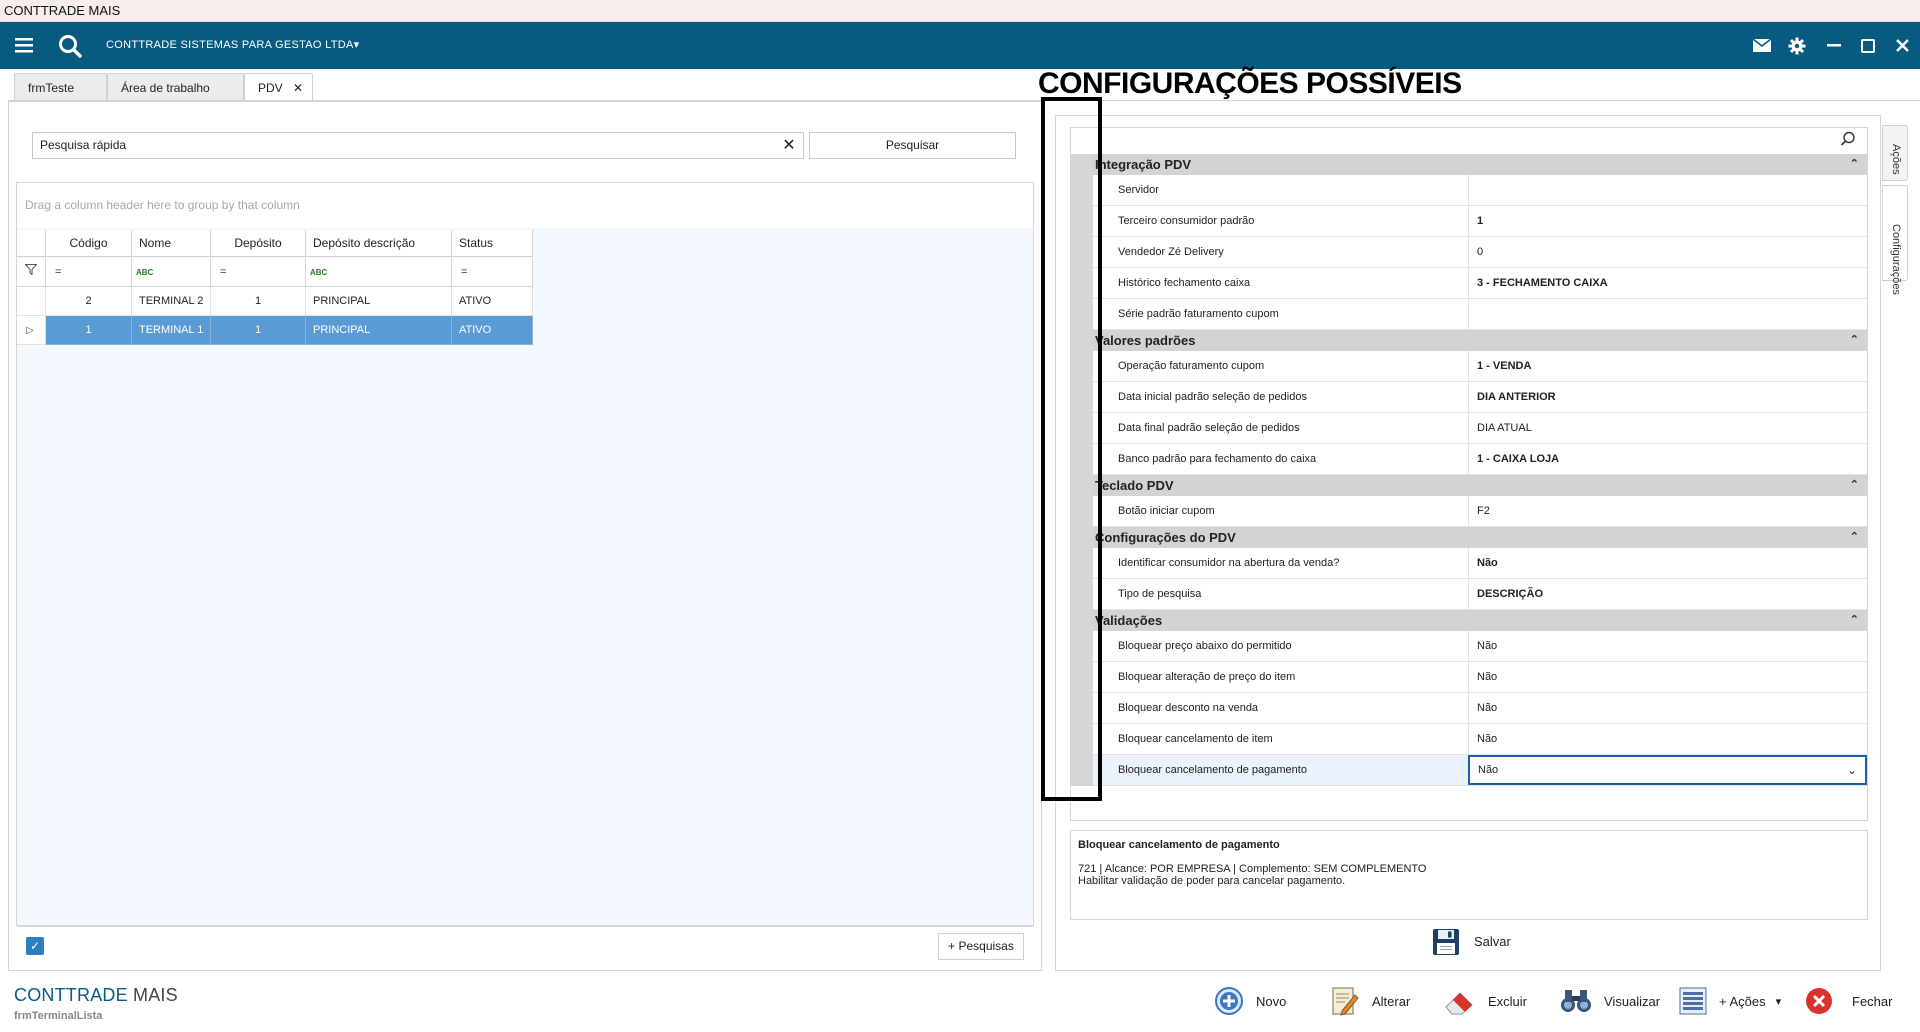 This screenshot has width=1920, height=1032. Describe the element at coordinates (31, 301) in the screenshot. I see `row-indicator` at that location.